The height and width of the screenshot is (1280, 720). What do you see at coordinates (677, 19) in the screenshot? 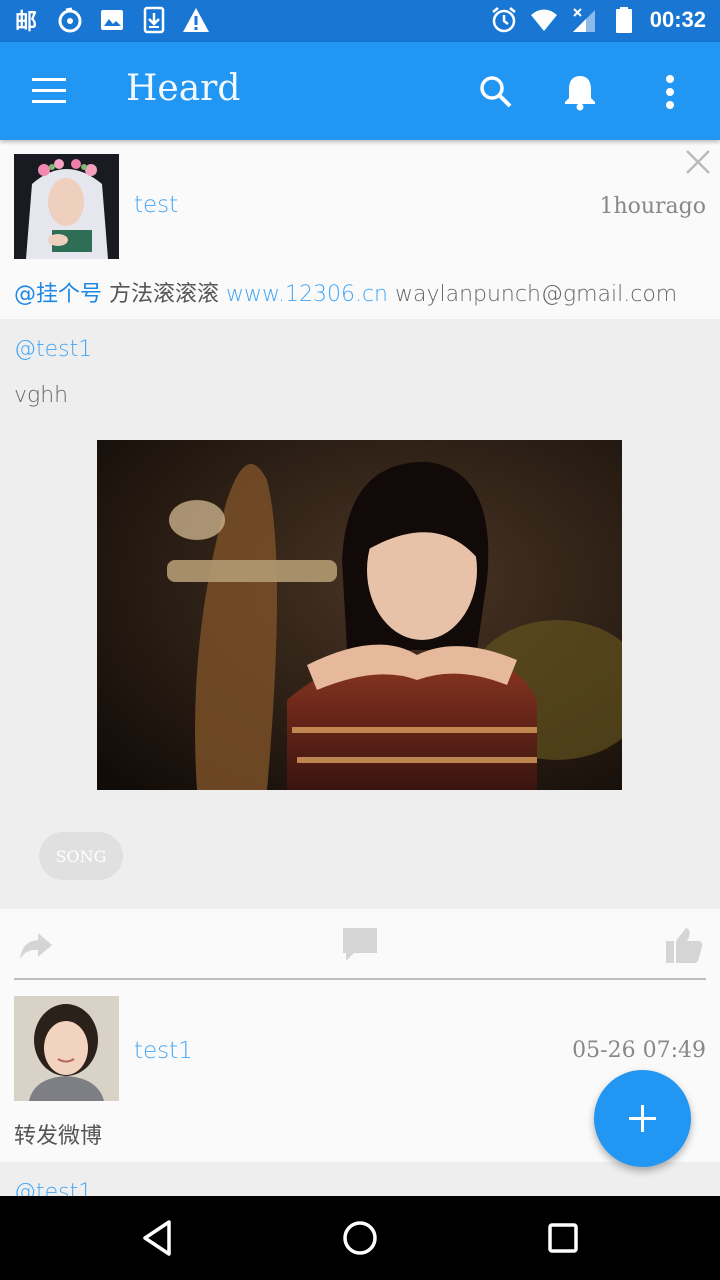
I see `status-time: 00:32` at bounding box center [677, 19].